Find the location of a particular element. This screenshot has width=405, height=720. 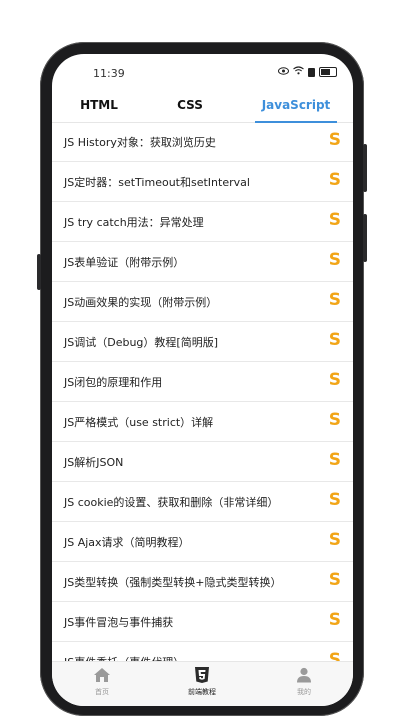

list-item: JS动画效果的实现（附带示例） S is located at coordinates (202, 302).